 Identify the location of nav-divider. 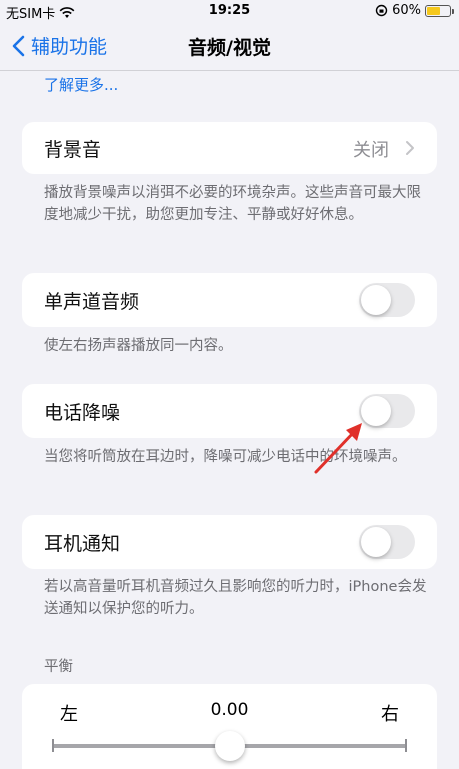
(229, 70).